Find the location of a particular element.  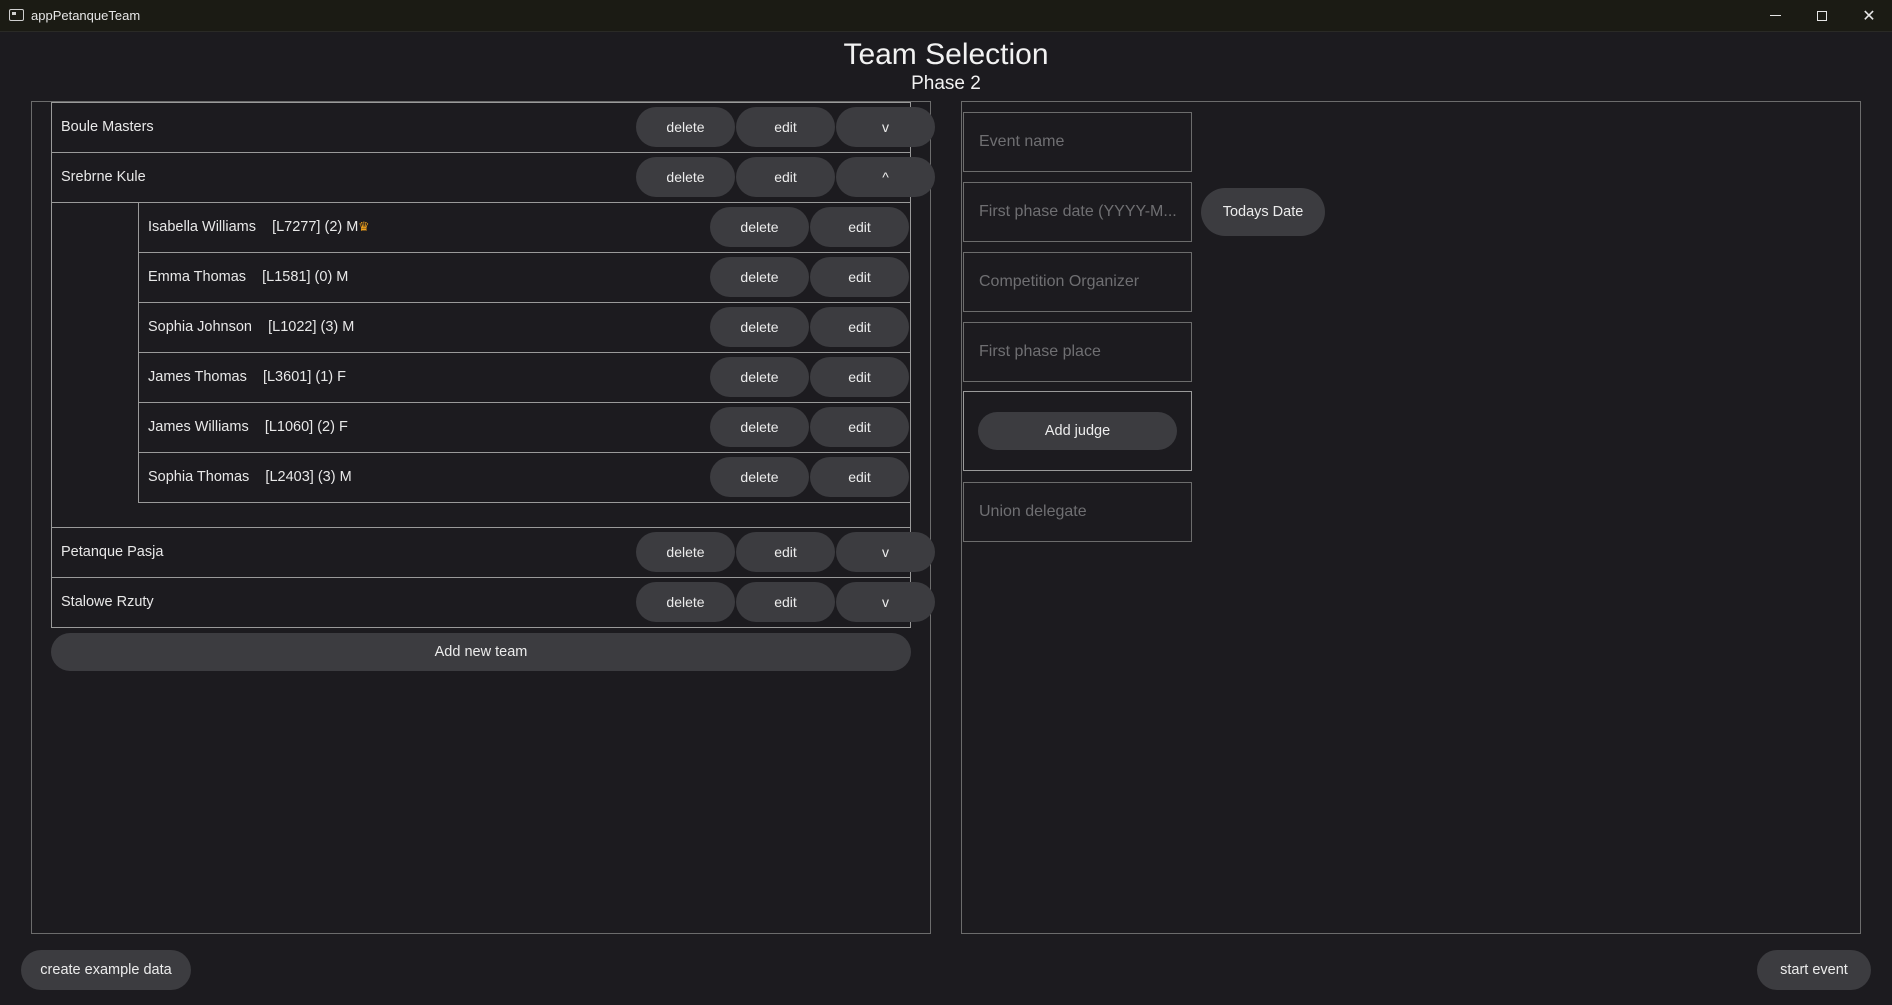

judges-section: Add judge is located at coordinates (1077, 431).